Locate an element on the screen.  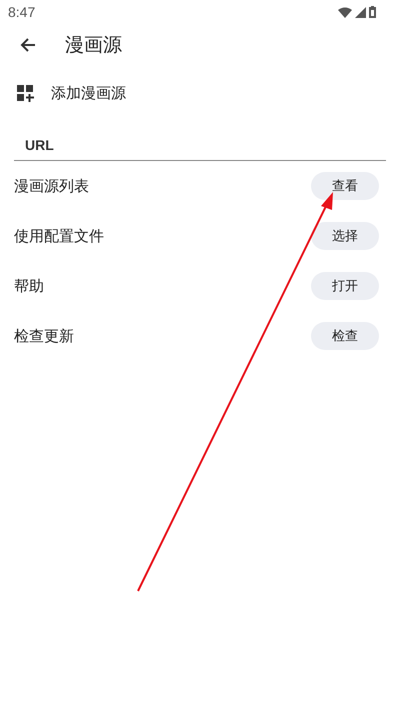
setting-label: 使用配置文件 is located at coordinates (59, 236).